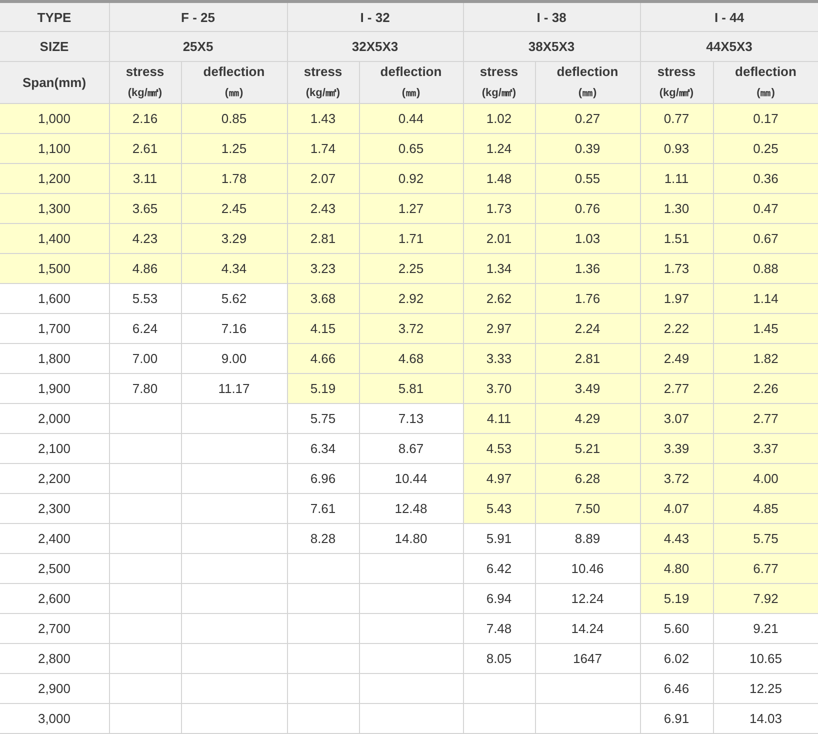  Describe the element at coordinates (587, 629) in the screenshot. I see `table-cell: 14.24` at that location.